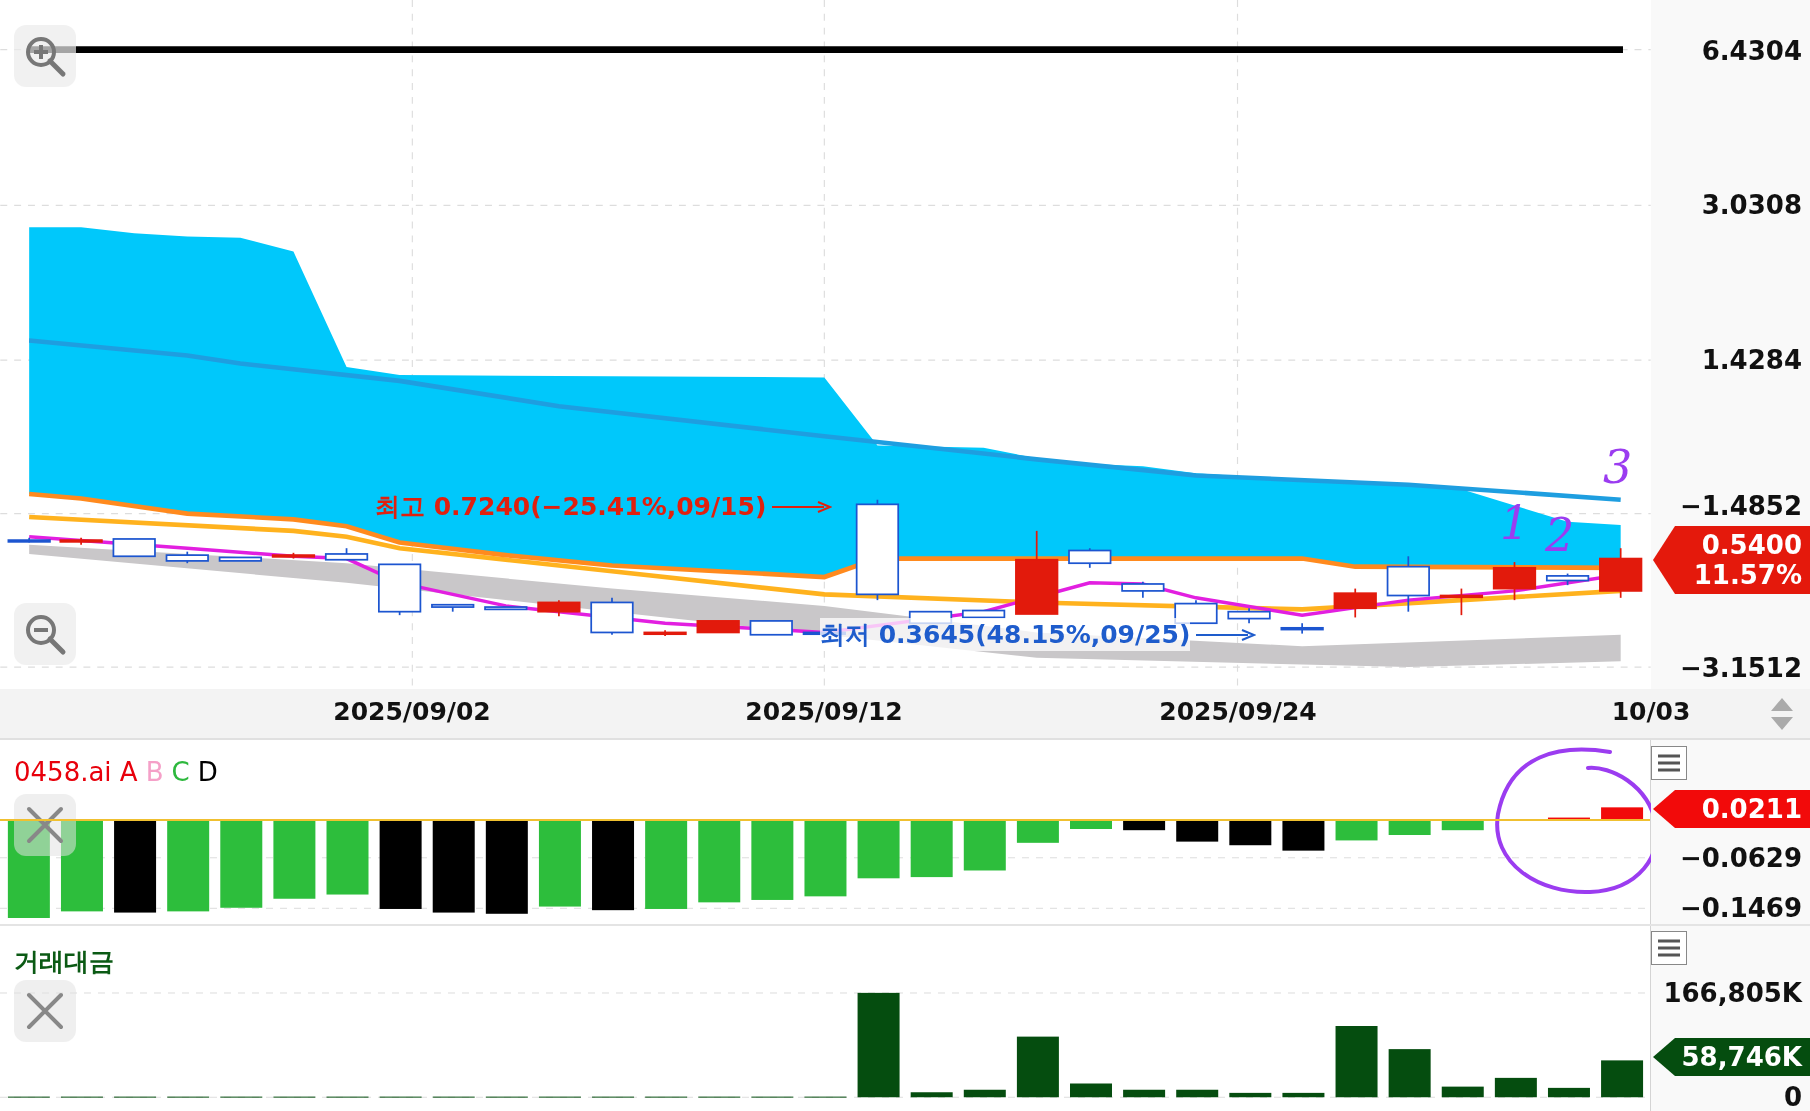  I want to click on price-change: 11.57%, so click(1747, 575).